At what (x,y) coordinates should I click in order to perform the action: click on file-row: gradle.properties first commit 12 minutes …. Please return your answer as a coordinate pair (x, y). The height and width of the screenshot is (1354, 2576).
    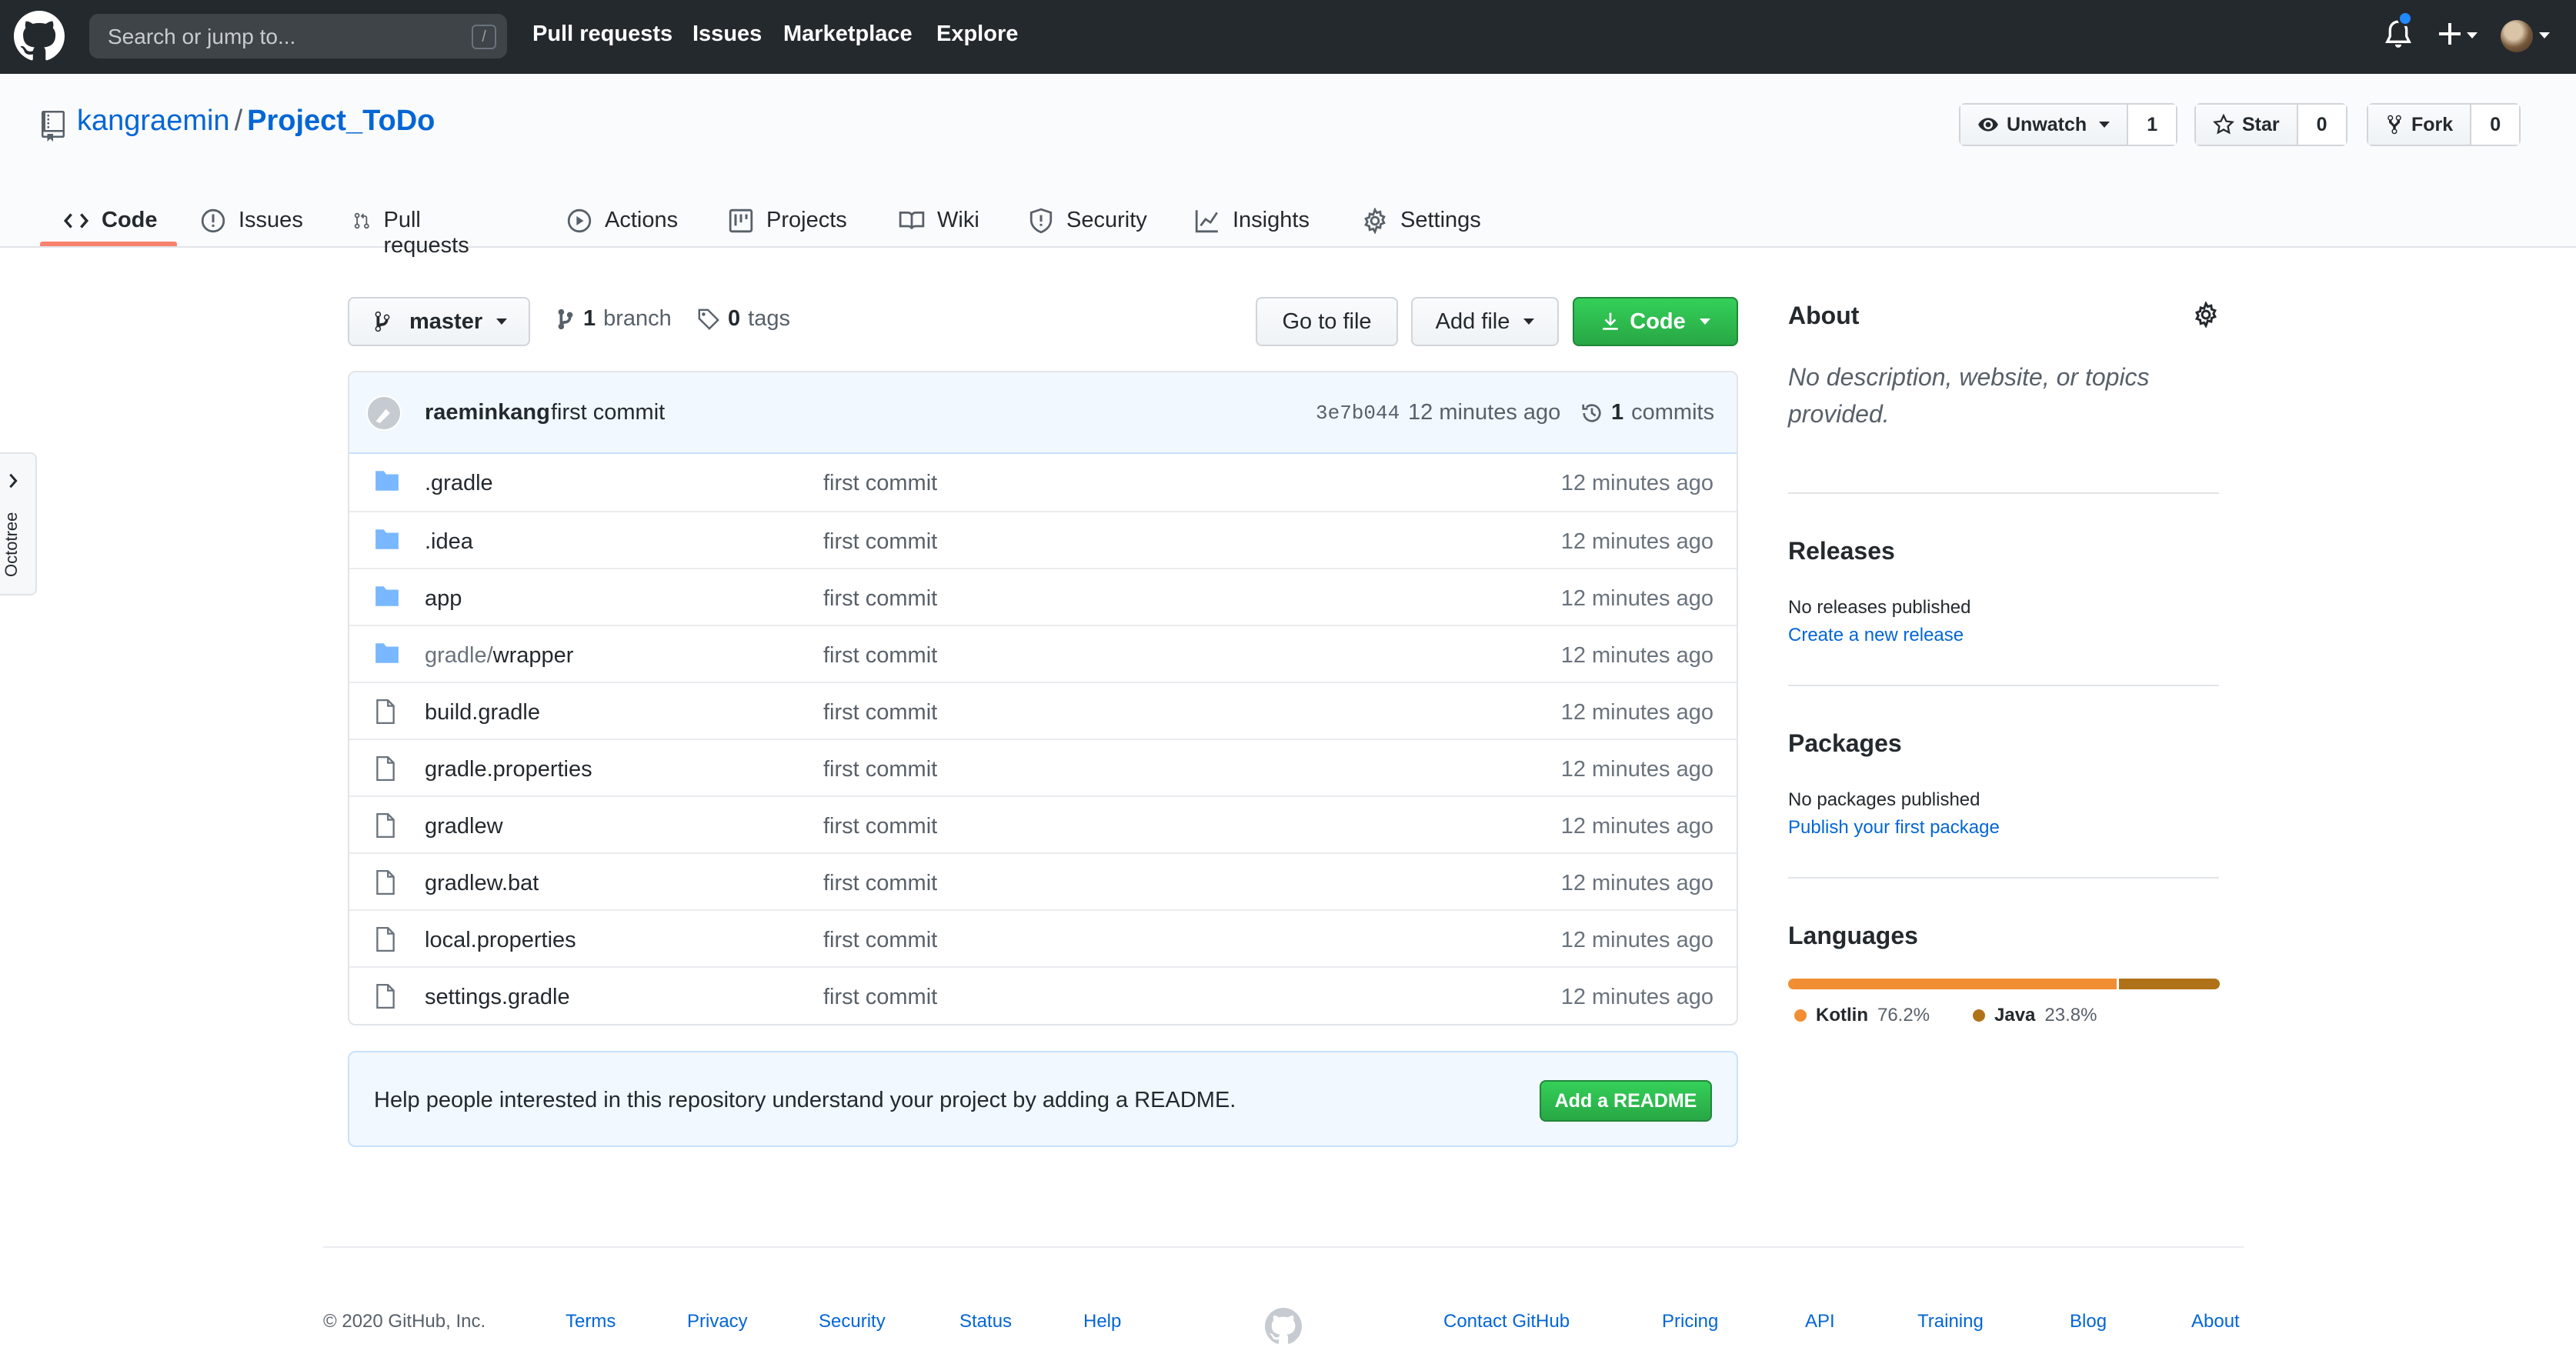
    Looking at the image, I should click on (1043, 767).